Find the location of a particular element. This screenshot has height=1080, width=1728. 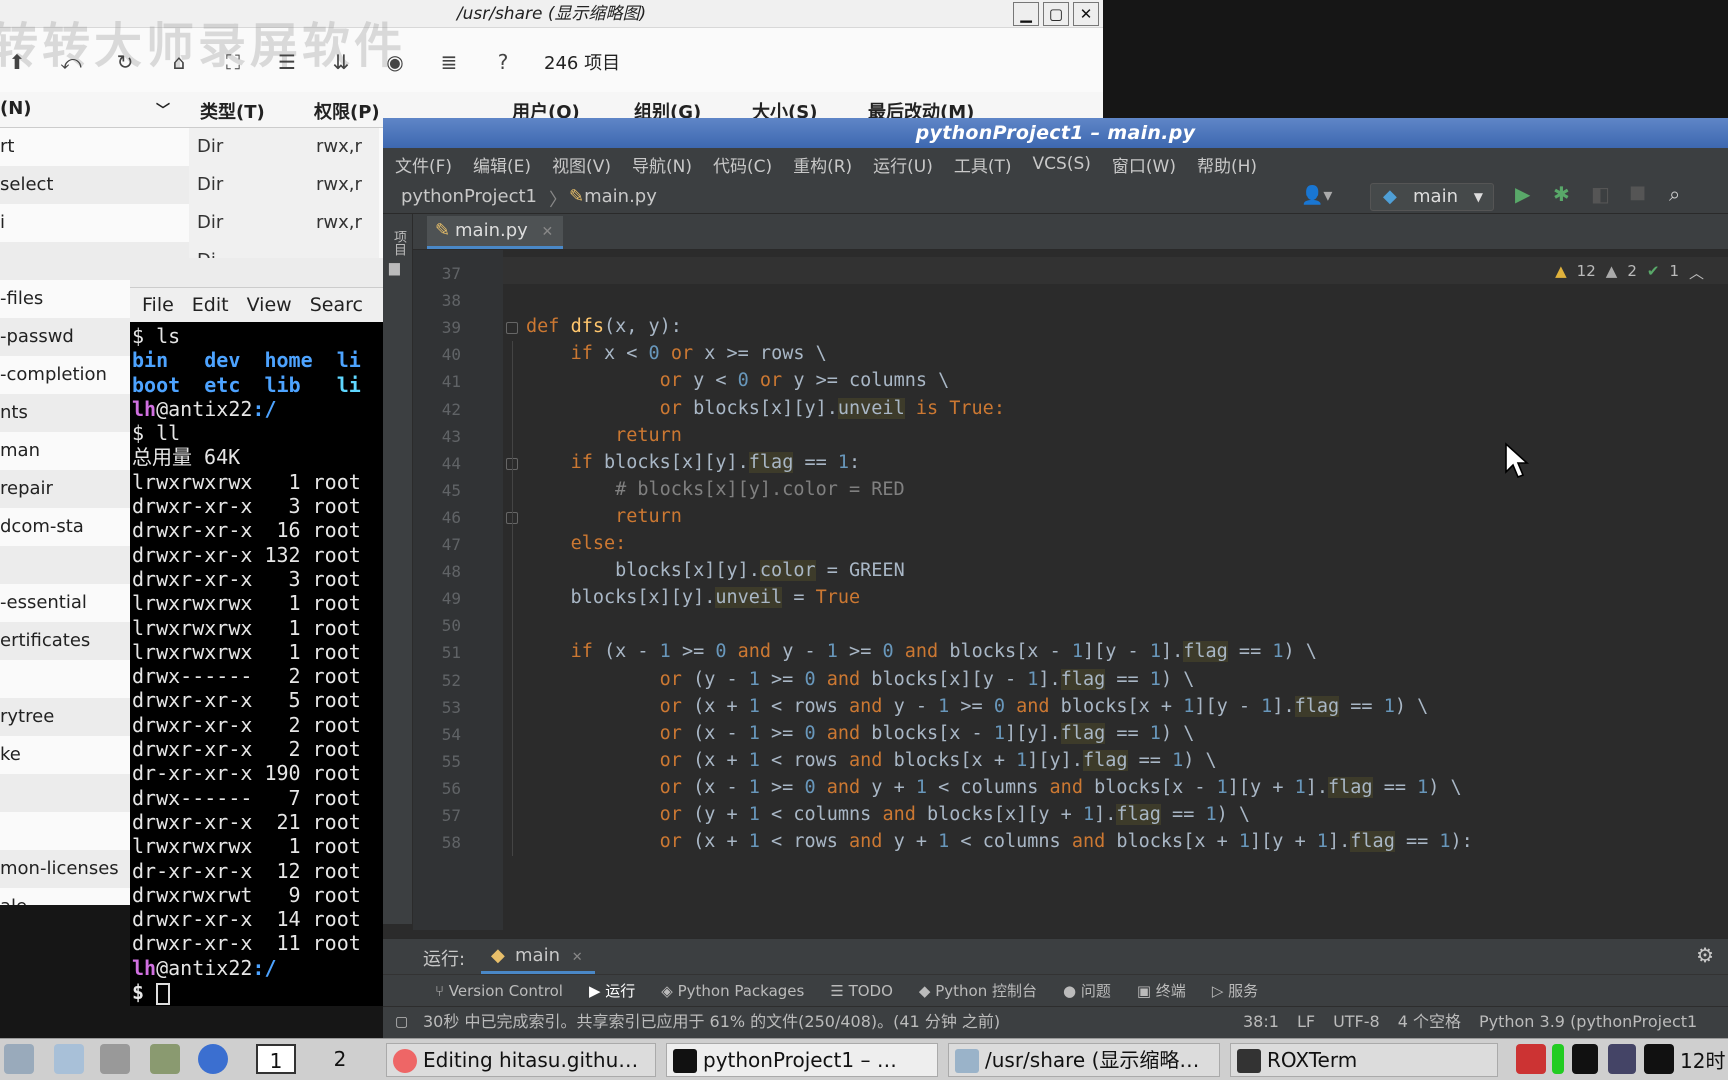

details-icon: ≣ is located at coordinates (449, 62).